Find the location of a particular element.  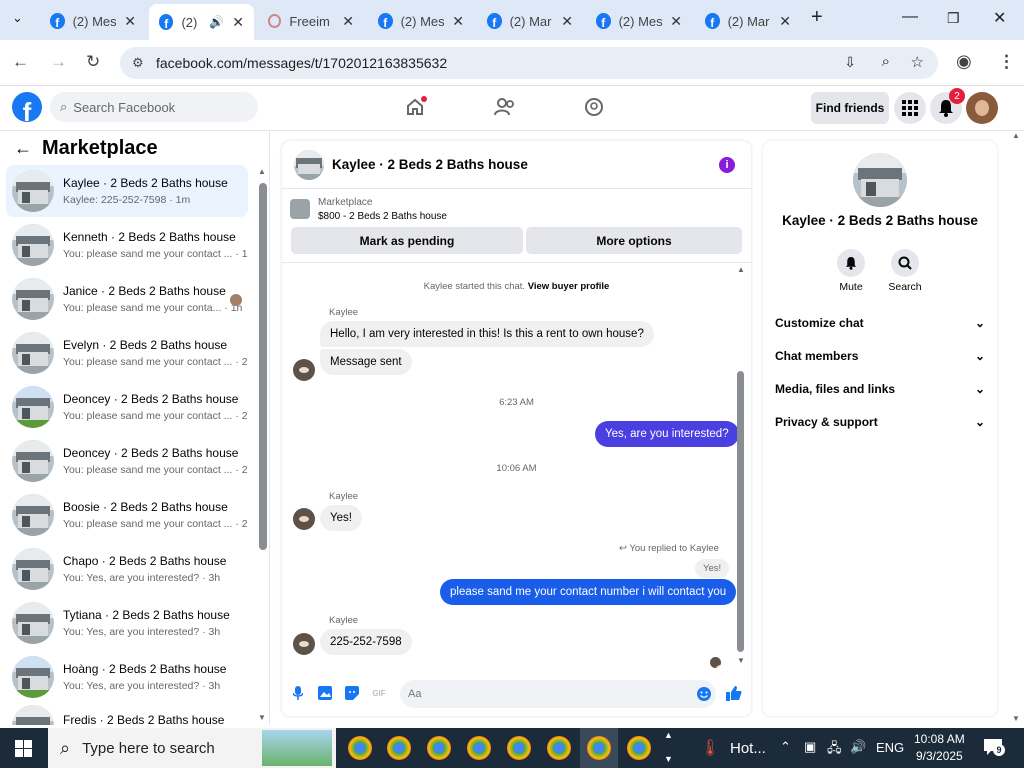

browser-tab-active: f (2) I 🔊 ✕ is located at coordinates (201, 22).